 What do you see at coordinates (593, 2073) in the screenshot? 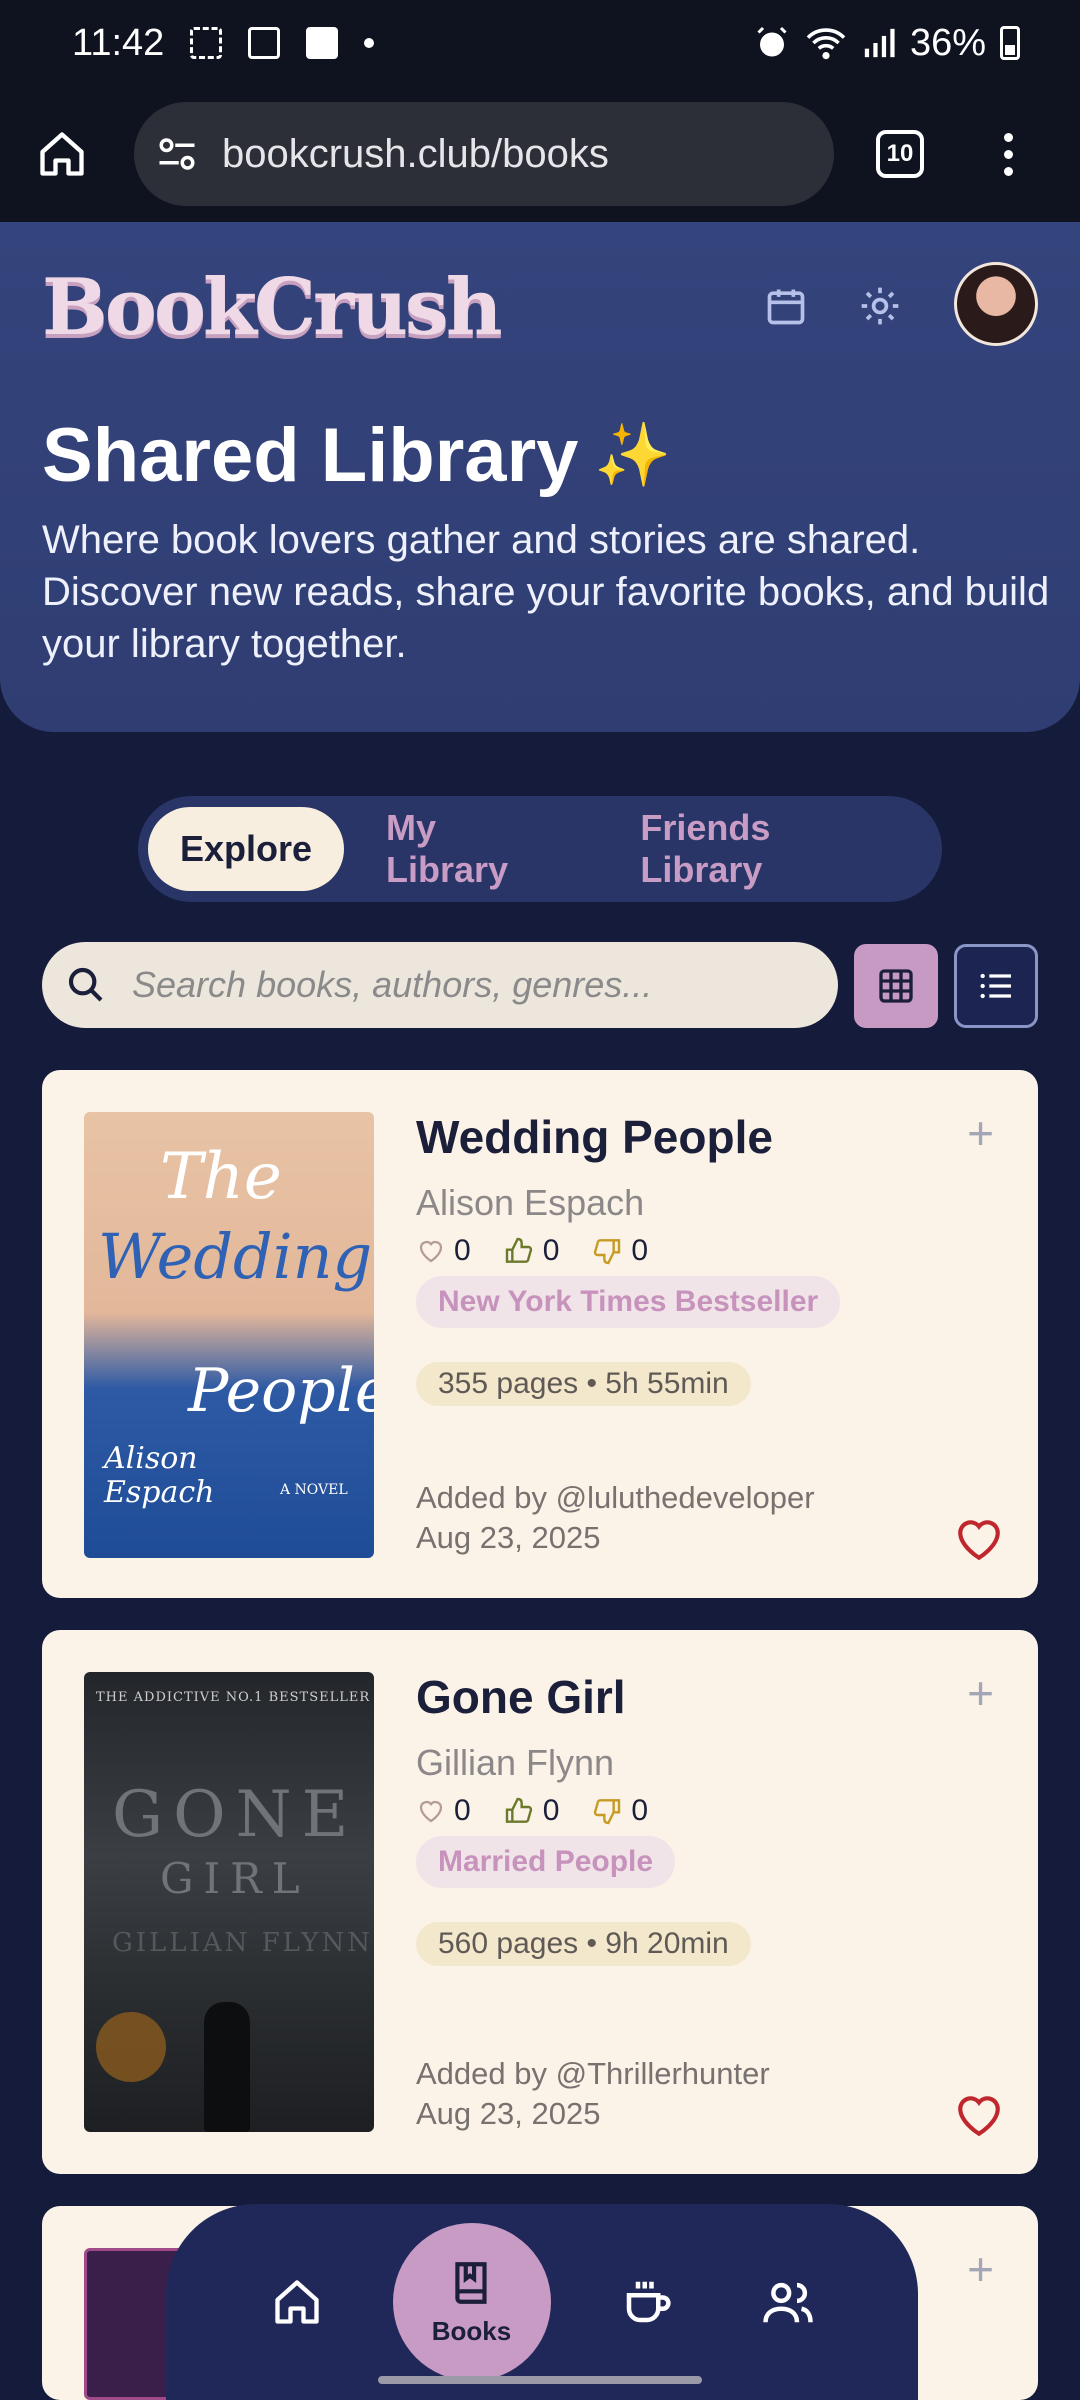
I see `added-by-user: Added by @Thrillerhunter` at bounding box center [593, 2073].